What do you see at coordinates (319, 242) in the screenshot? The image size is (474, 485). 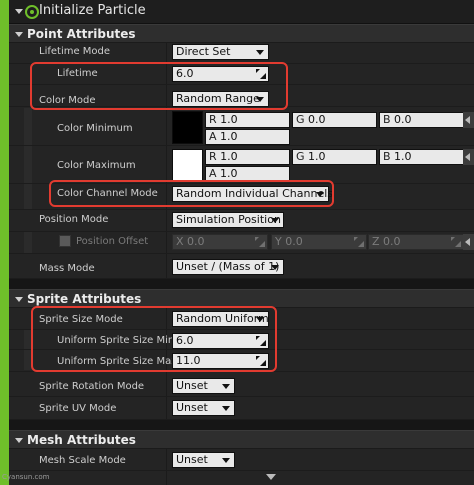 I see `position-offset-y-field: Y 0.0` at bounding box center [319, 242].